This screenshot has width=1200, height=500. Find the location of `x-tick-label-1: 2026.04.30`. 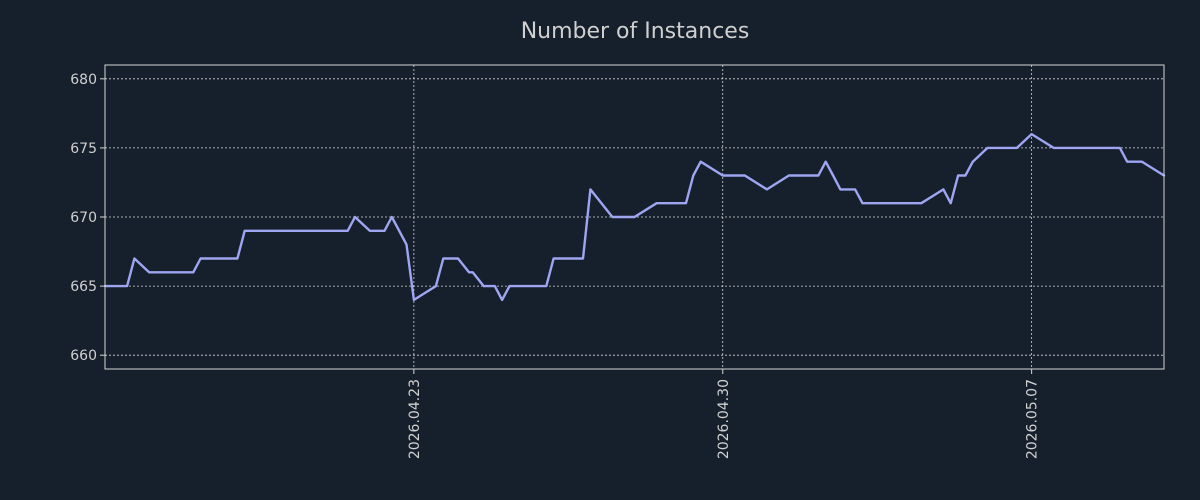

x-tick-label-1: 2026.04.30 is located at coordinates (724, 419).